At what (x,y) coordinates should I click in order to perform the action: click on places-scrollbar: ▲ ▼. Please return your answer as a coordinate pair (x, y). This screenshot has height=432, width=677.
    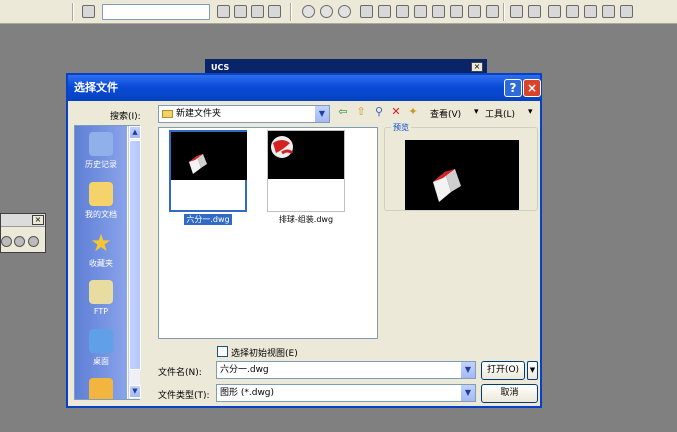
    Looking at the image, I should click on (134, 262).